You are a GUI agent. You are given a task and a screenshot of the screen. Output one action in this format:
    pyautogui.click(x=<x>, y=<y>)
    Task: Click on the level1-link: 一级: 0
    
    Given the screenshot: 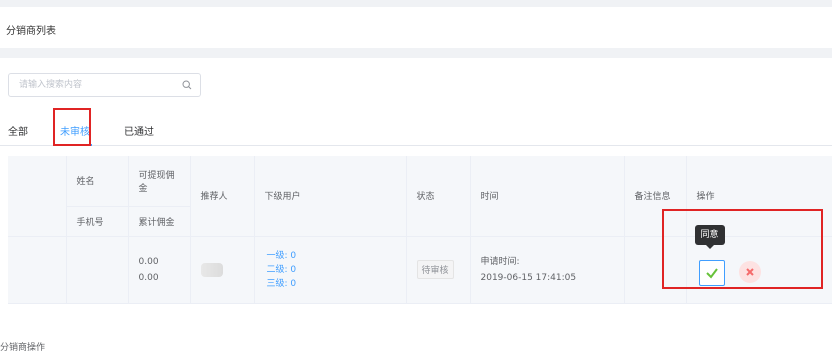 What is the action you would take?
    pyautogui.click(x=331, y=256)
    